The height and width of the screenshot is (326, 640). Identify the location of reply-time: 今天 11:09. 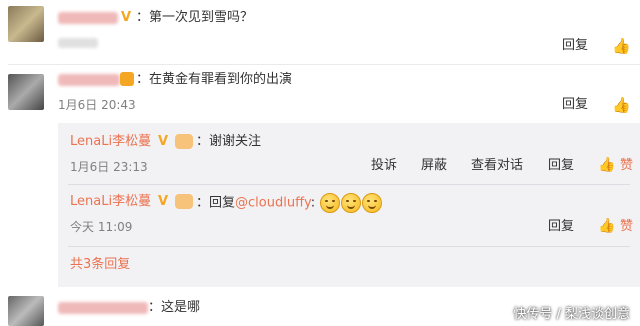
(101, 227).